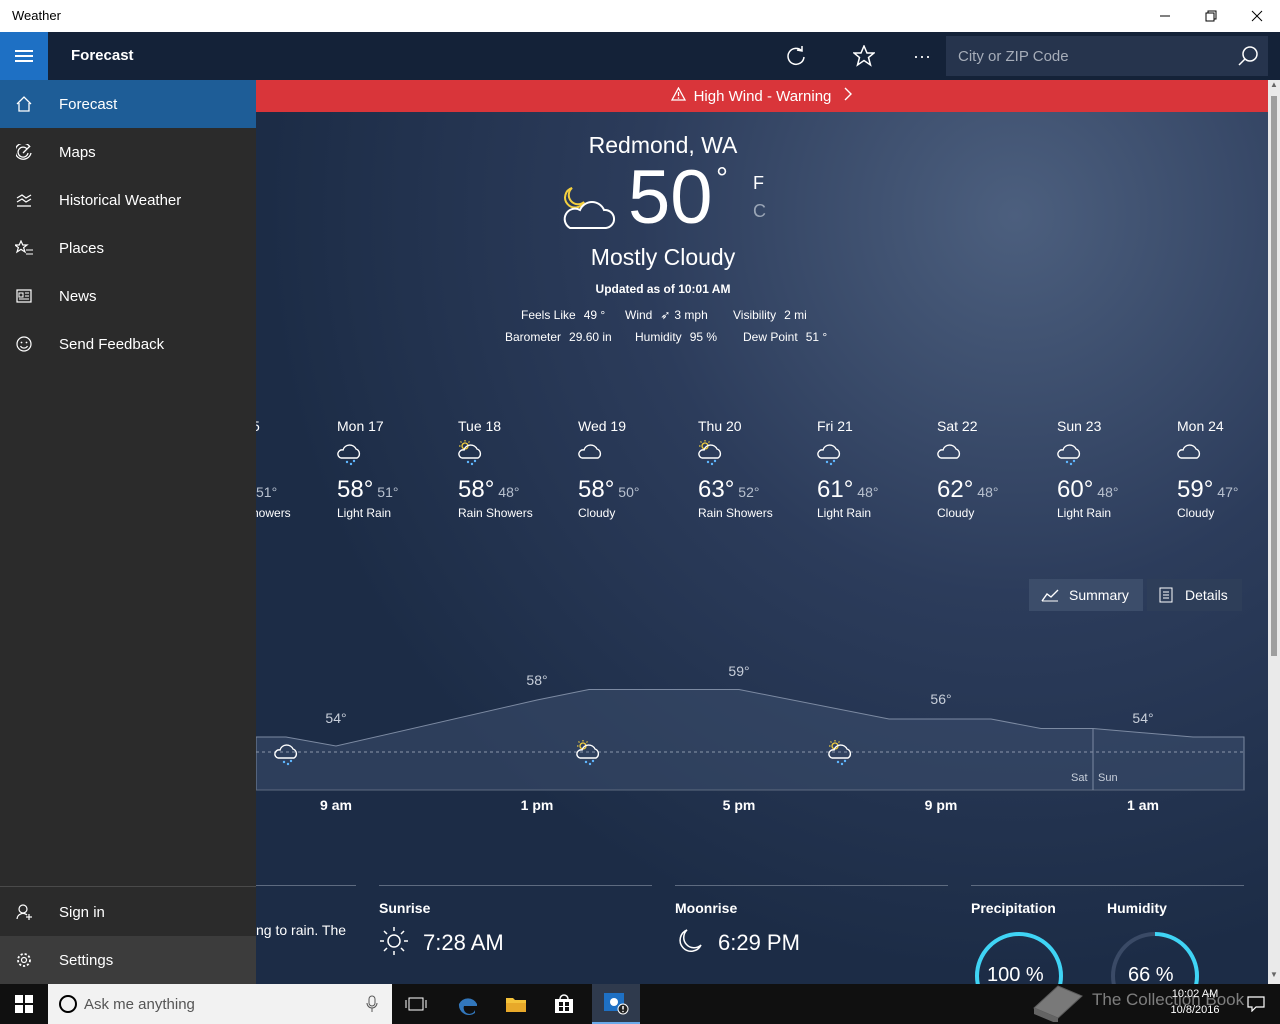  I want to click on nav-item-places: Places, so click(128, 248).